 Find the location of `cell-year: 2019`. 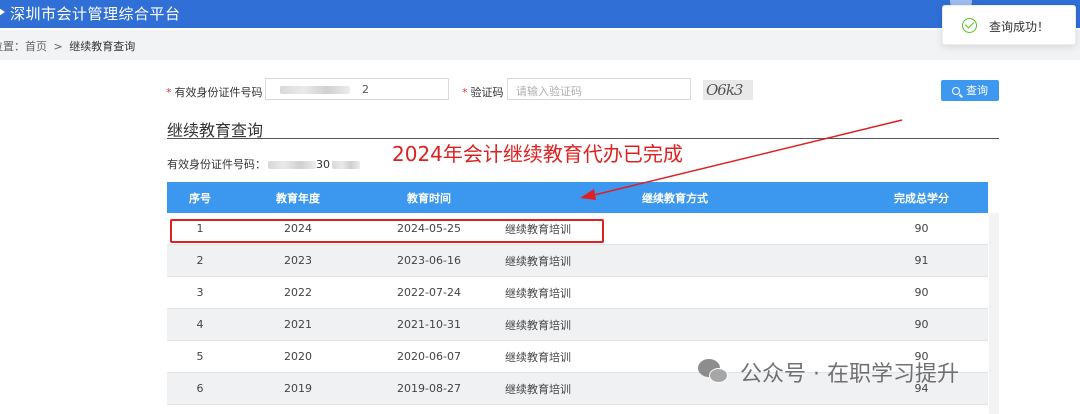

cell-year: 2019 is located at coordinates (298, 388).